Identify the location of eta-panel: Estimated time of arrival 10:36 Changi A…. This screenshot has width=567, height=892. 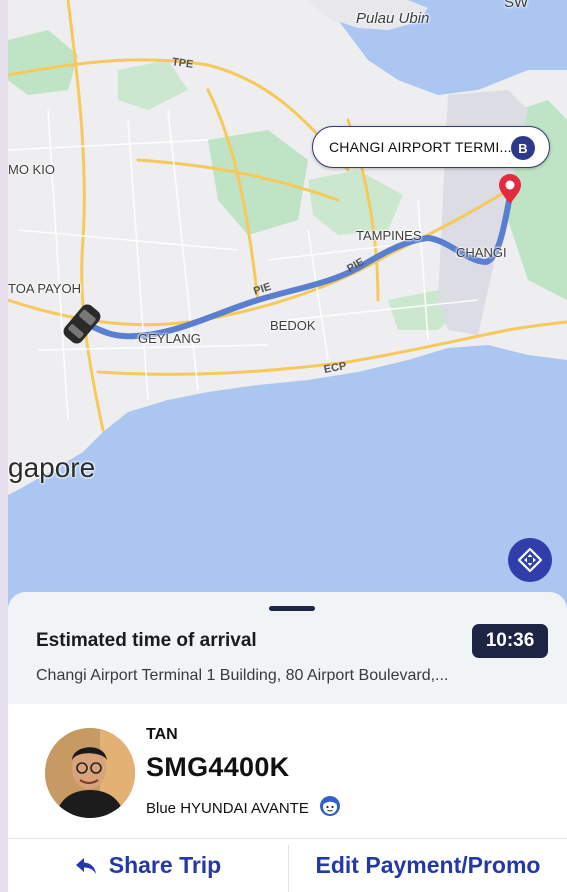
(287, 648).